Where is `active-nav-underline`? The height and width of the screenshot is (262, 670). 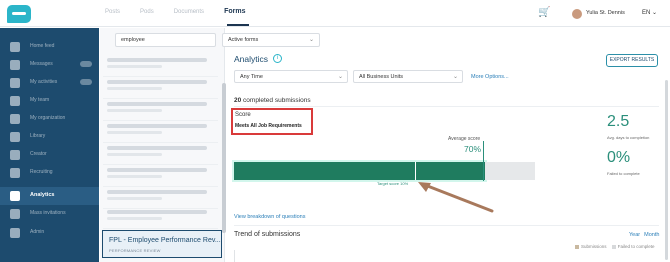
active-nav-underline is located at coordinates (238, 25).